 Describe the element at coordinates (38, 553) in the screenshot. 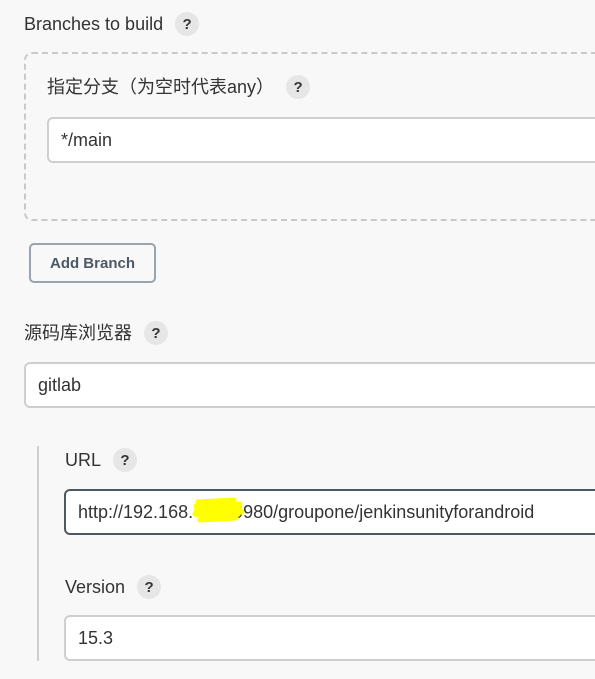

I see `nested-section-divider` at that location.